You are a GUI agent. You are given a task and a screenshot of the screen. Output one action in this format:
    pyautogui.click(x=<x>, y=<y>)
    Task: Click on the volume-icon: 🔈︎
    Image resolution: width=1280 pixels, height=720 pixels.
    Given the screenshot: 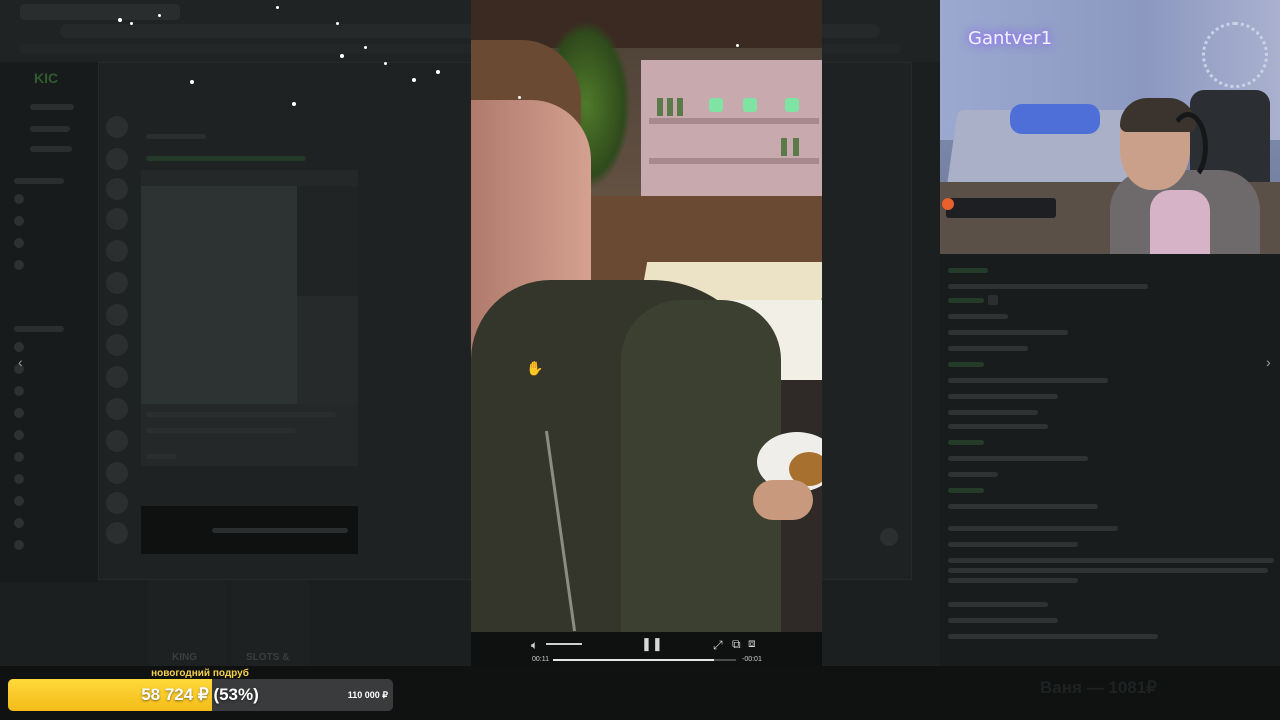 What is the action you would take?
    pyautogui.click(x=534, y=645)
    